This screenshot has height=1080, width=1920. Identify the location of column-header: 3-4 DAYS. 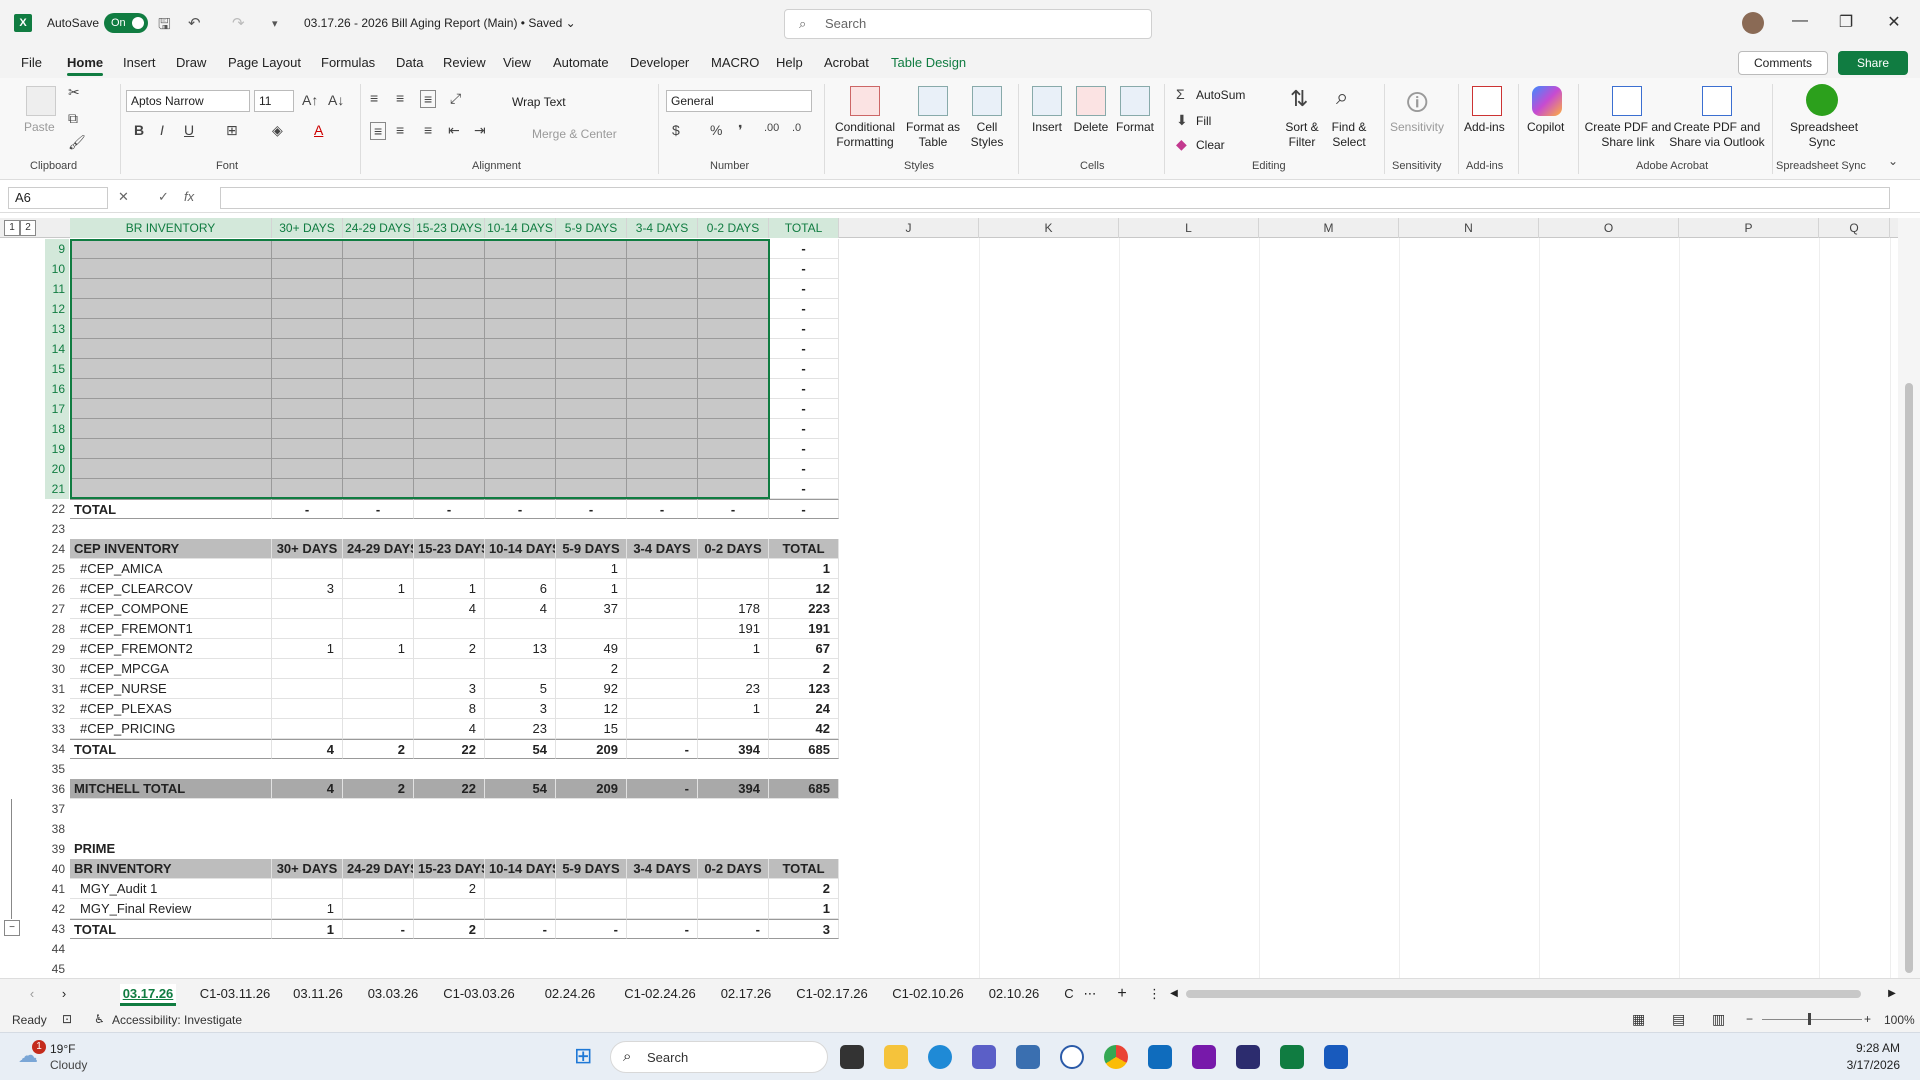
(662, 228).